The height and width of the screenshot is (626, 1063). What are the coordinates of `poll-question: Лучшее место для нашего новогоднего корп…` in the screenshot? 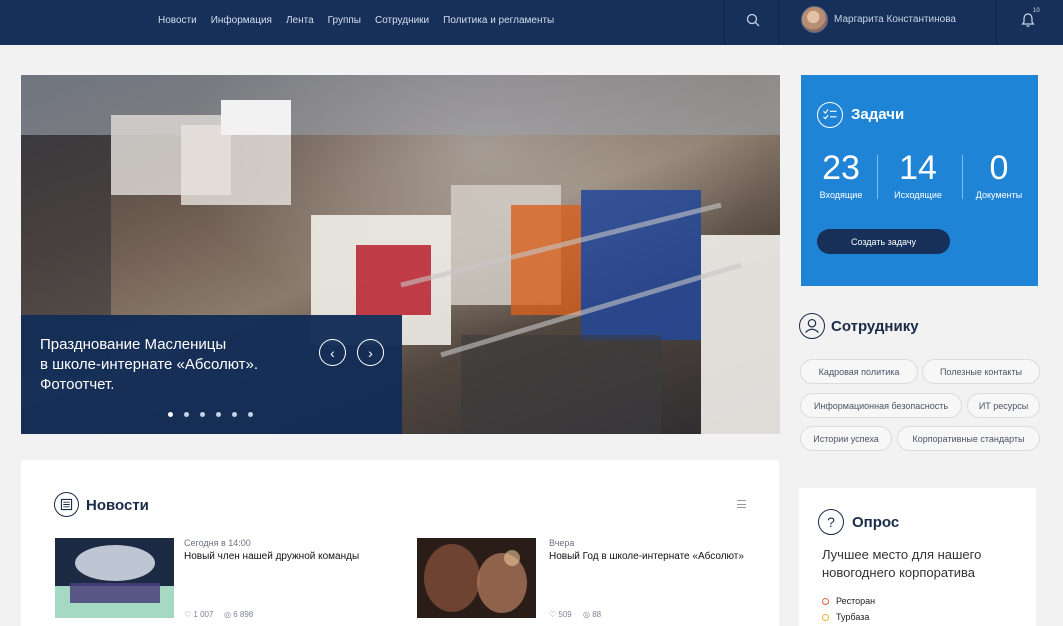 It's located at (922, 564).